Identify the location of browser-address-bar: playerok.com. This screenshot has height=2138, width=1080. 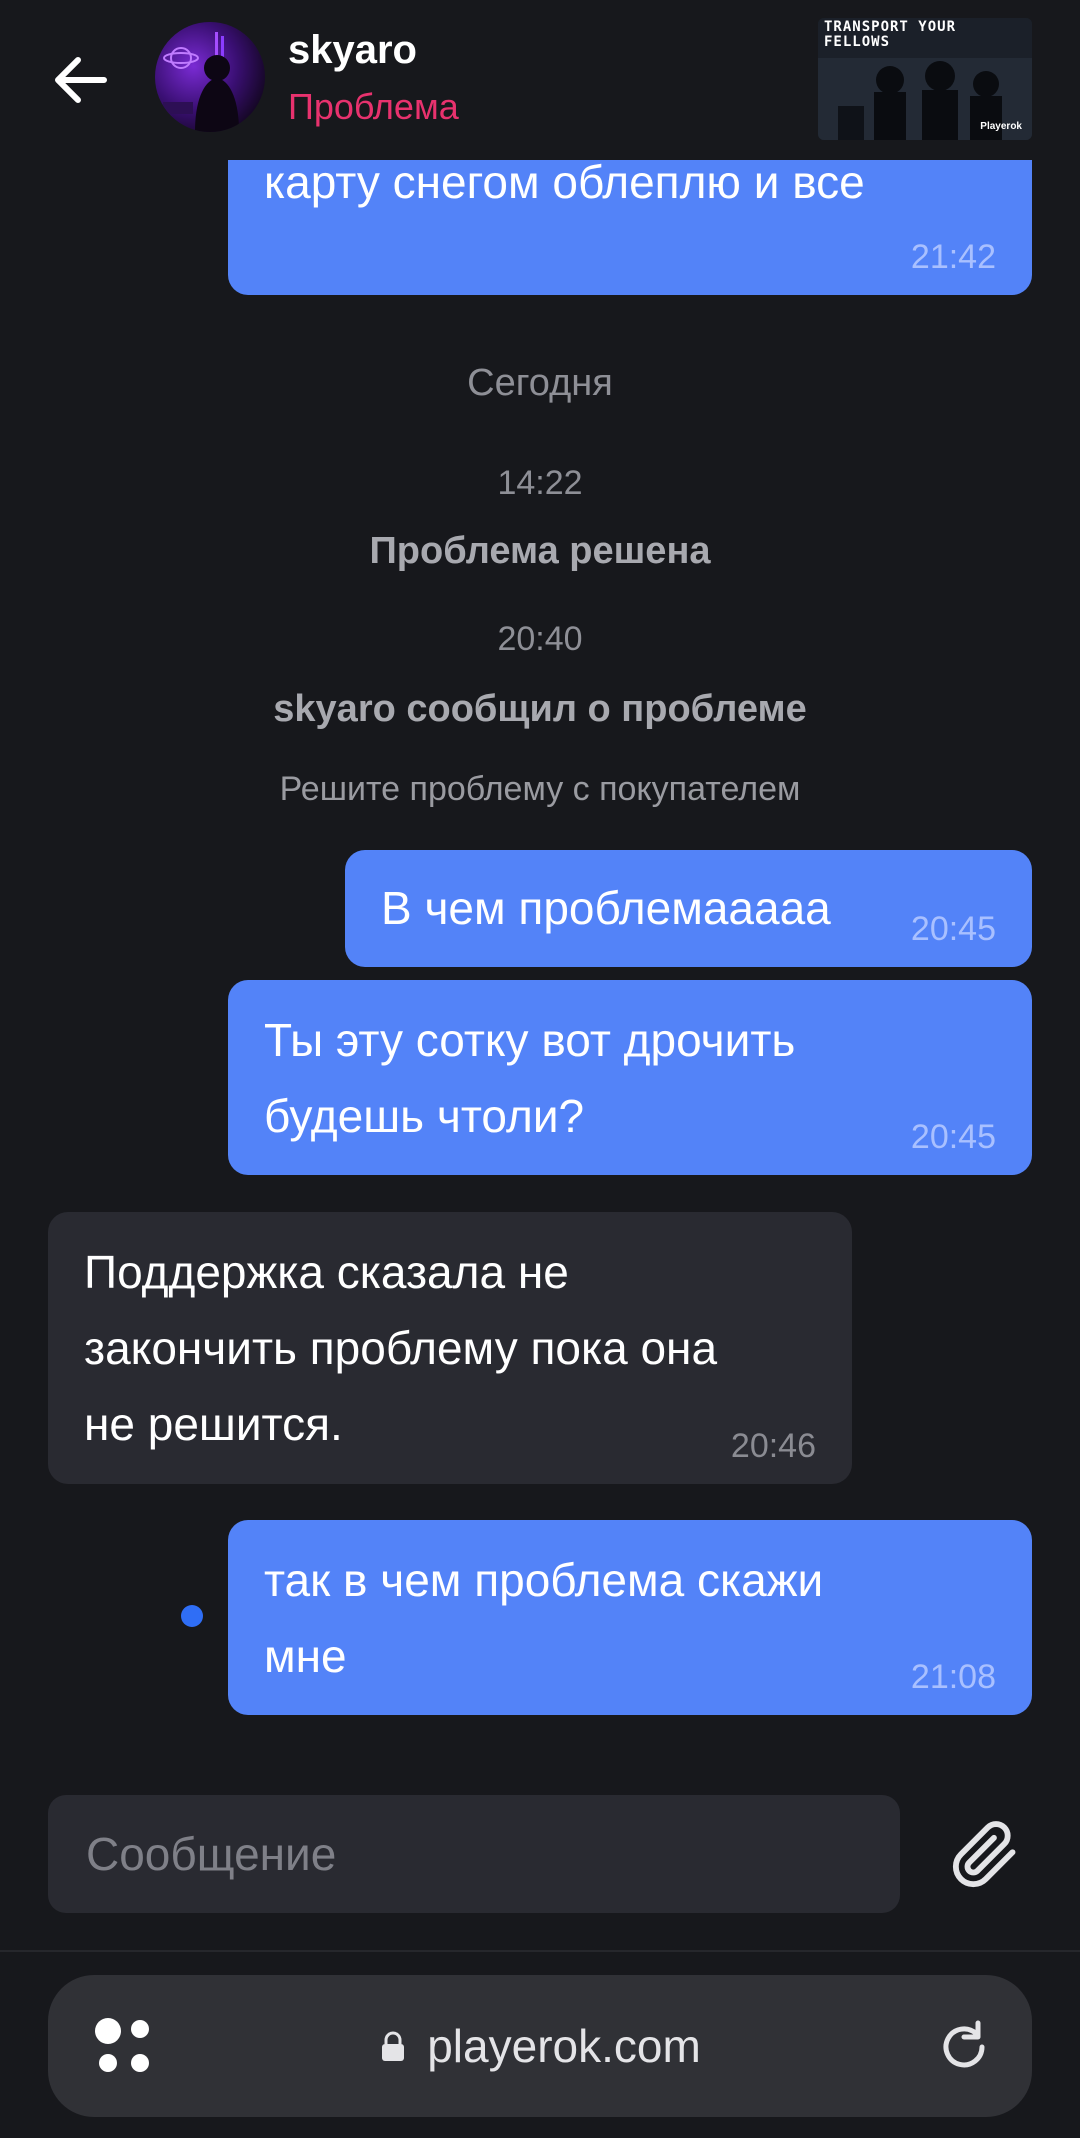
(540, 2046).